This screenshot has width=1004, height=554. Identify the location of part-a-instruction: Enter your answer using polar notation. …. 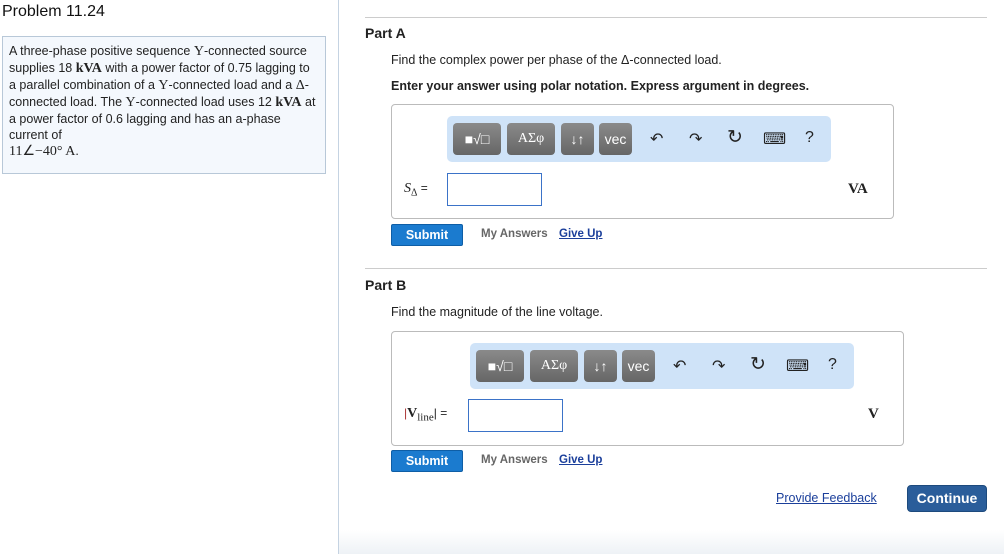
(600, 86).